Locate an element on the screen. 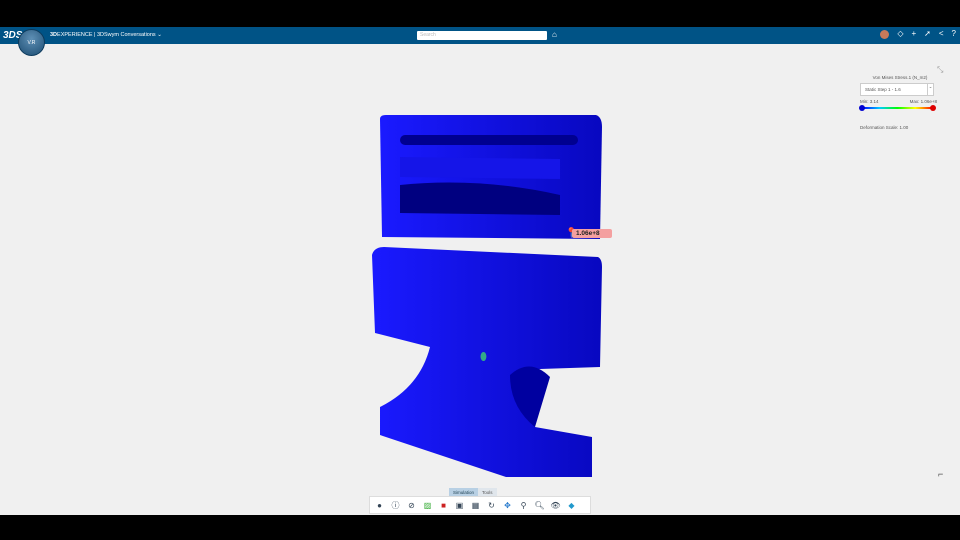 This screenshot has width=960, height=540. share-icon: ➚ is located at coordinates (927, 34).